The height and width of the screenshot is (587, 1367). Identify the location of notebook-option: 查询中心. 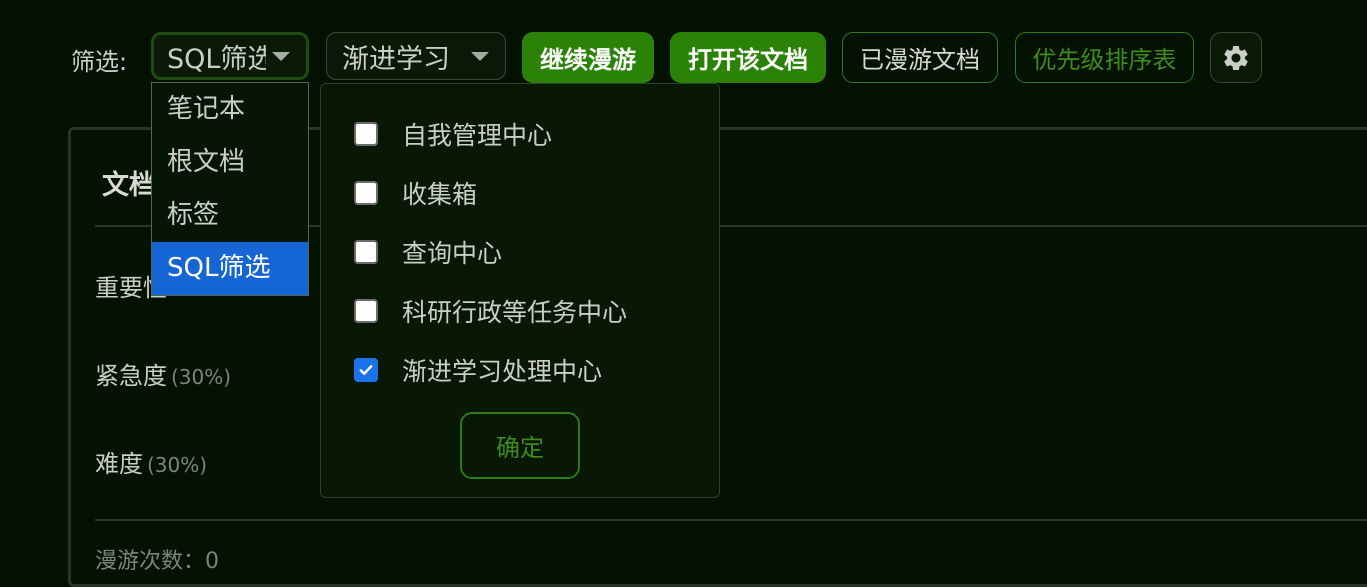
(428, 252).